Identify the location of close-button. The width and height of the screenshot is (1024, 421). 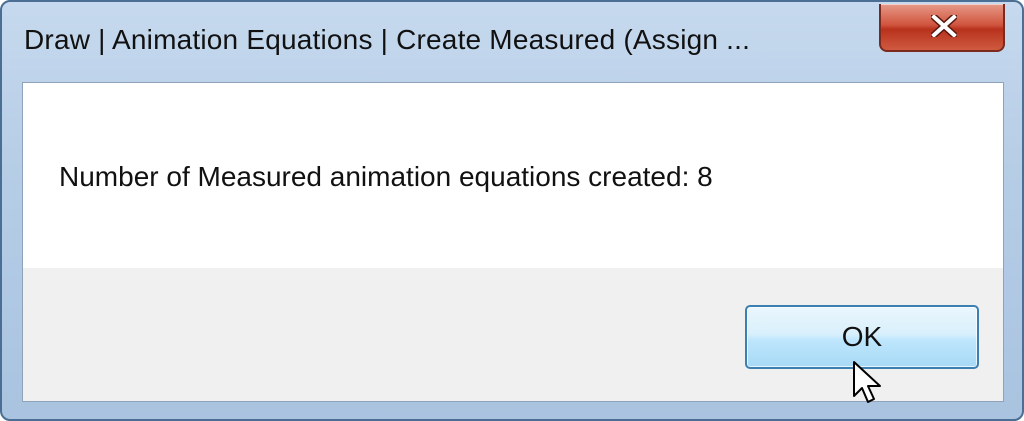
(942, 28).